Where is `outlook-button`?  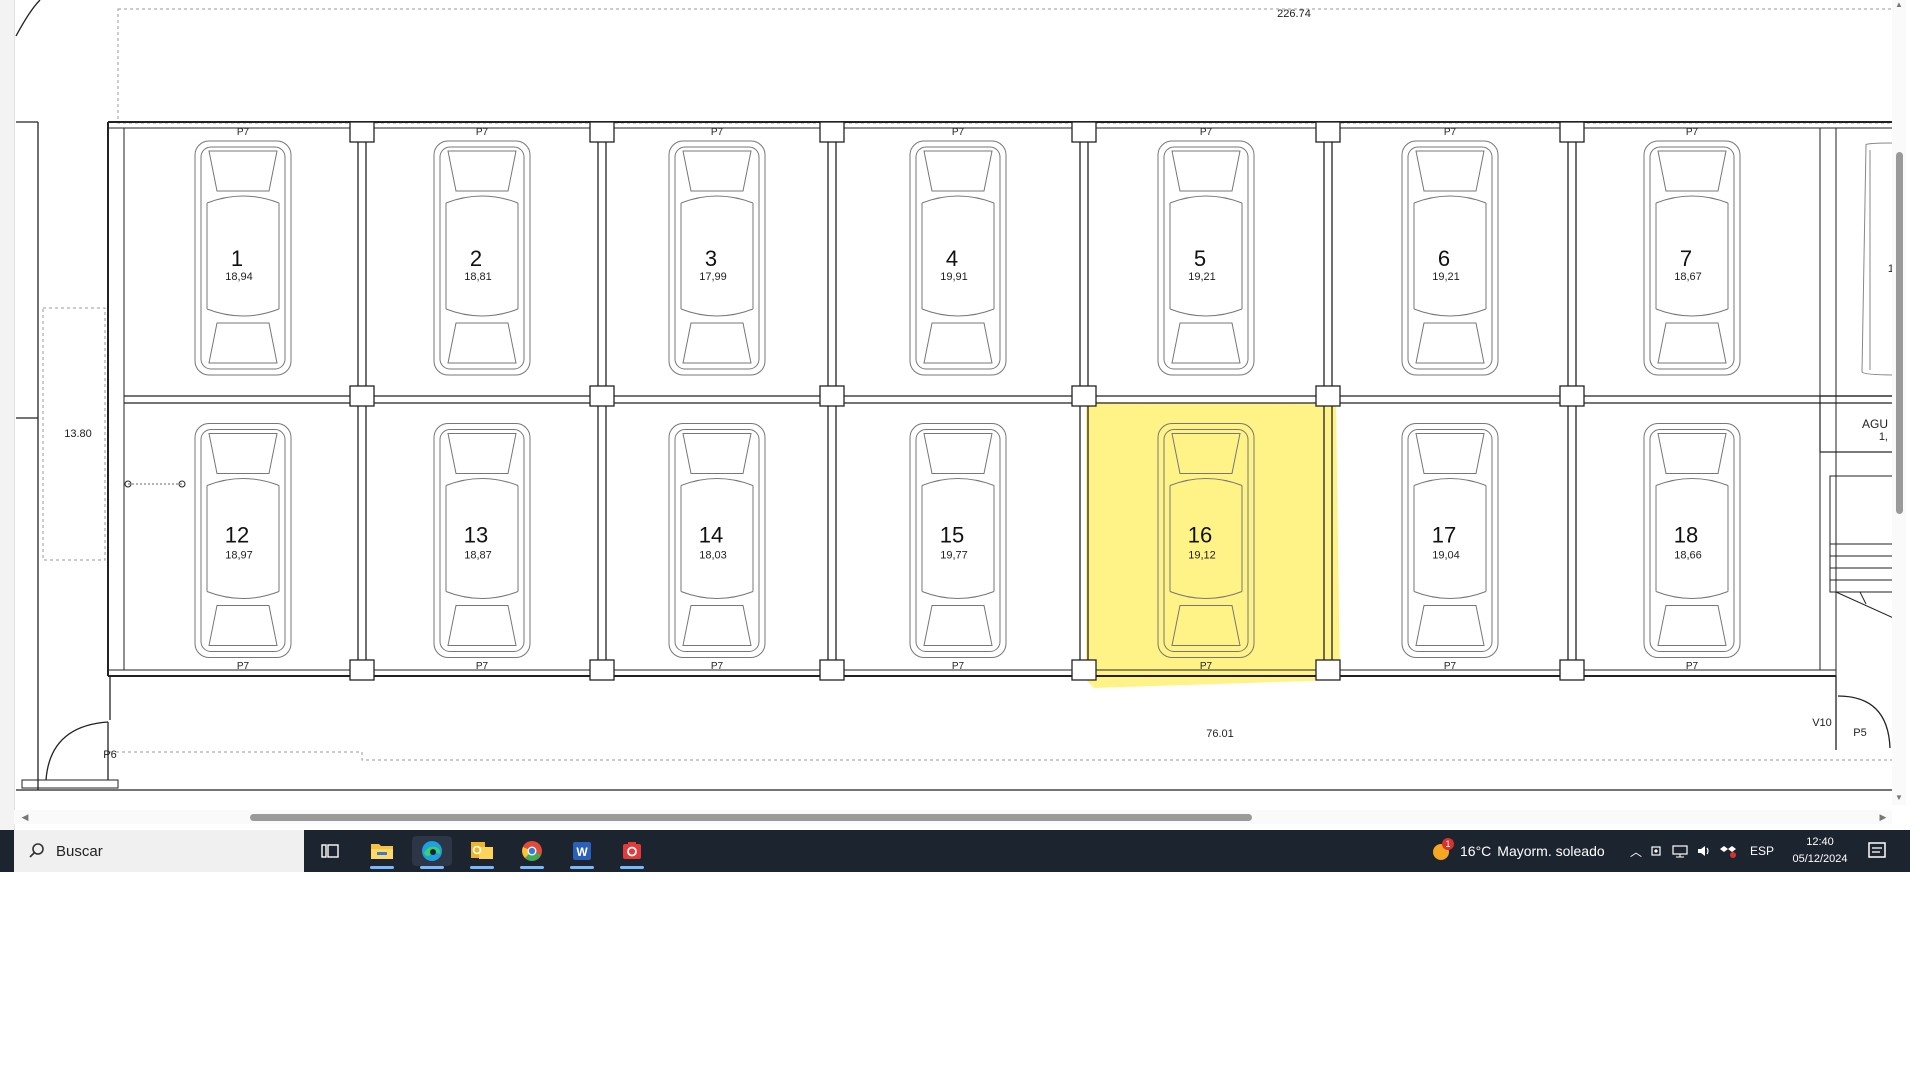
outlook-button is located at coordinates (482, 852).